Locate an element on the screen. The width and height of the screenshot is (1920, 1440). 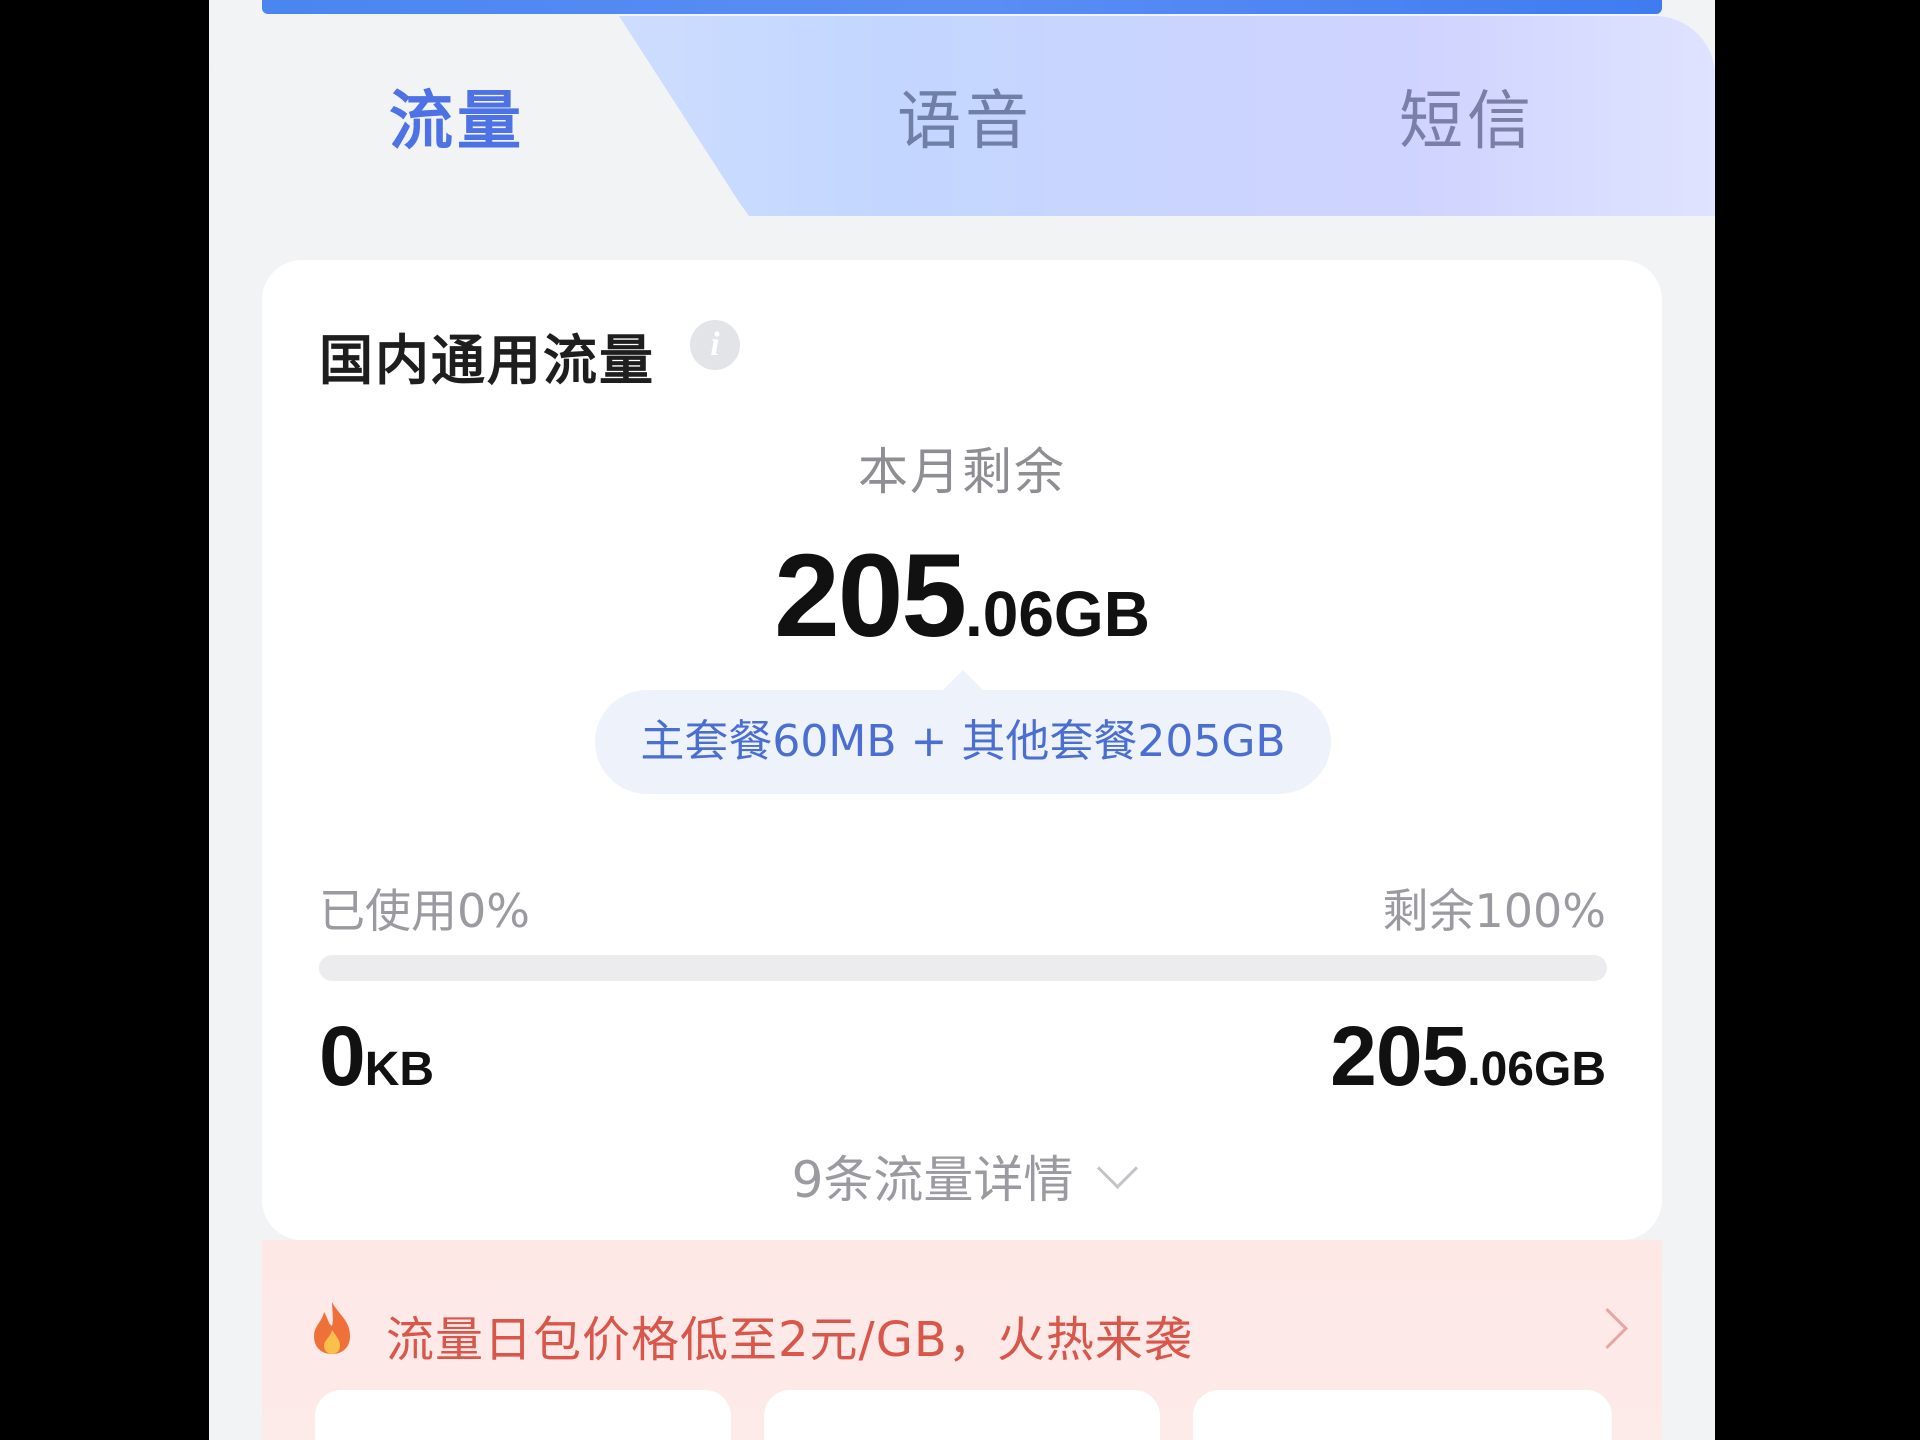
promo-banner: 流量日包价格低至2元/GB，火热来袭 is located at coordinates (962, 1340).